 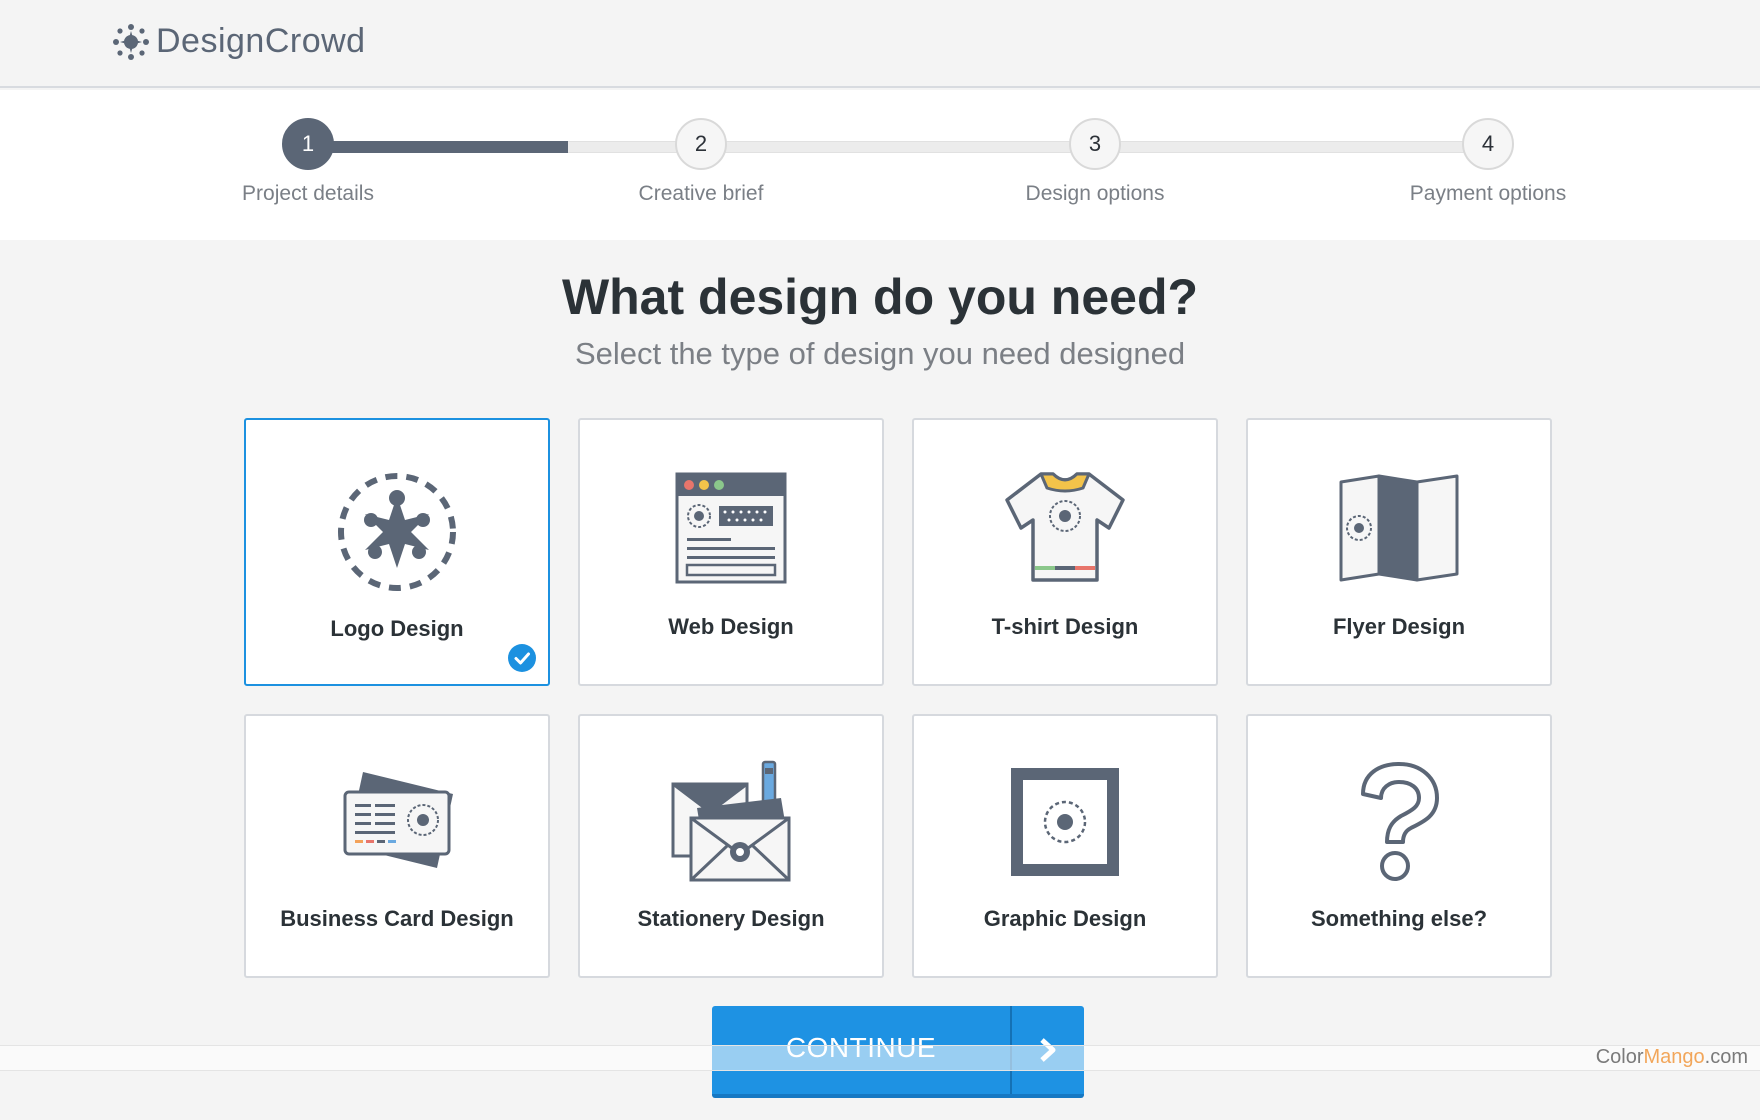 I want to click on step-design-options: 3 Design options, so click(x=1095, y=162).